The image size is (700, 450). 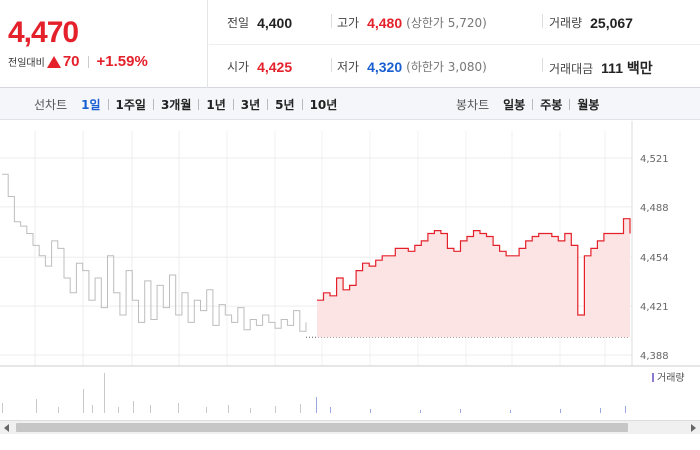 I want to click on prev-close-value: 4,400, so click(x=275, y=22).